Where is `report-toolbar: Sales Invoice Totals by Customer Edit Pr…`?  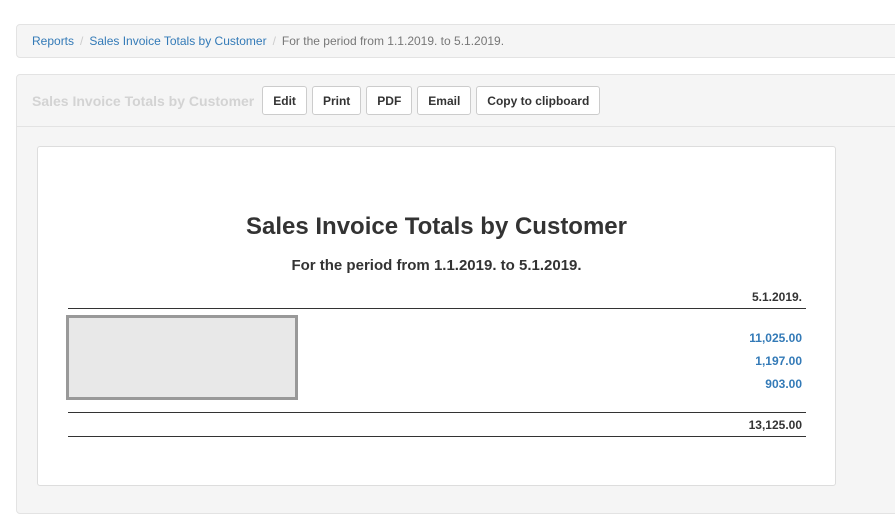
report-toolbar: Sales Invoice Totals by Customer Edit Pr… is located at coordinates (456, 101).